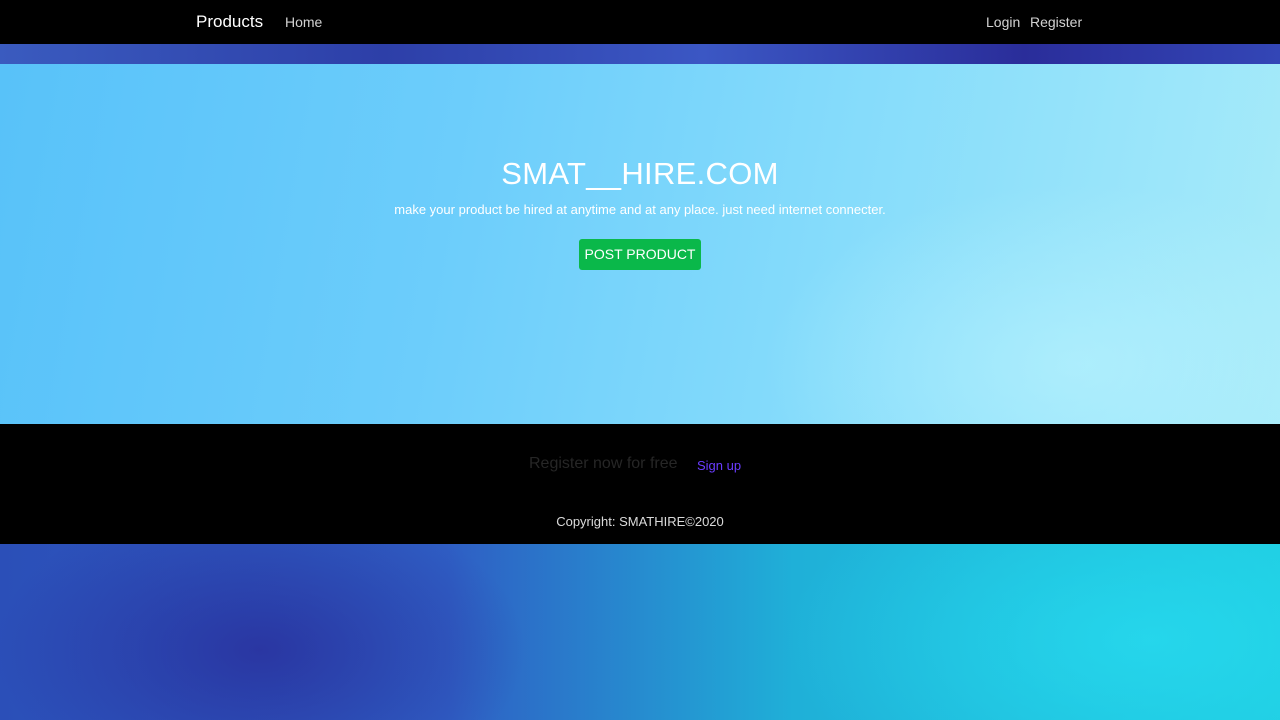  I want to click on background-band, so click(640, 54).